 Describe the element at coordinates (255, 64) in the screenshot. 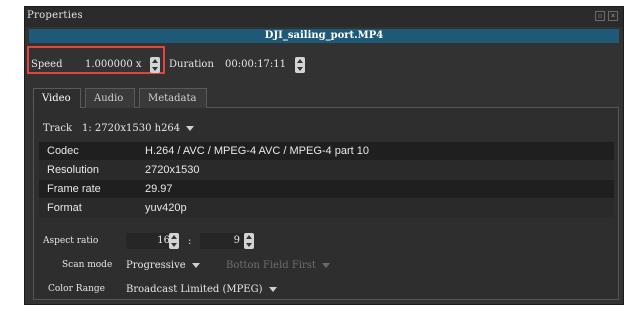

I see `duration-input: 00:00:17:11` at that location.